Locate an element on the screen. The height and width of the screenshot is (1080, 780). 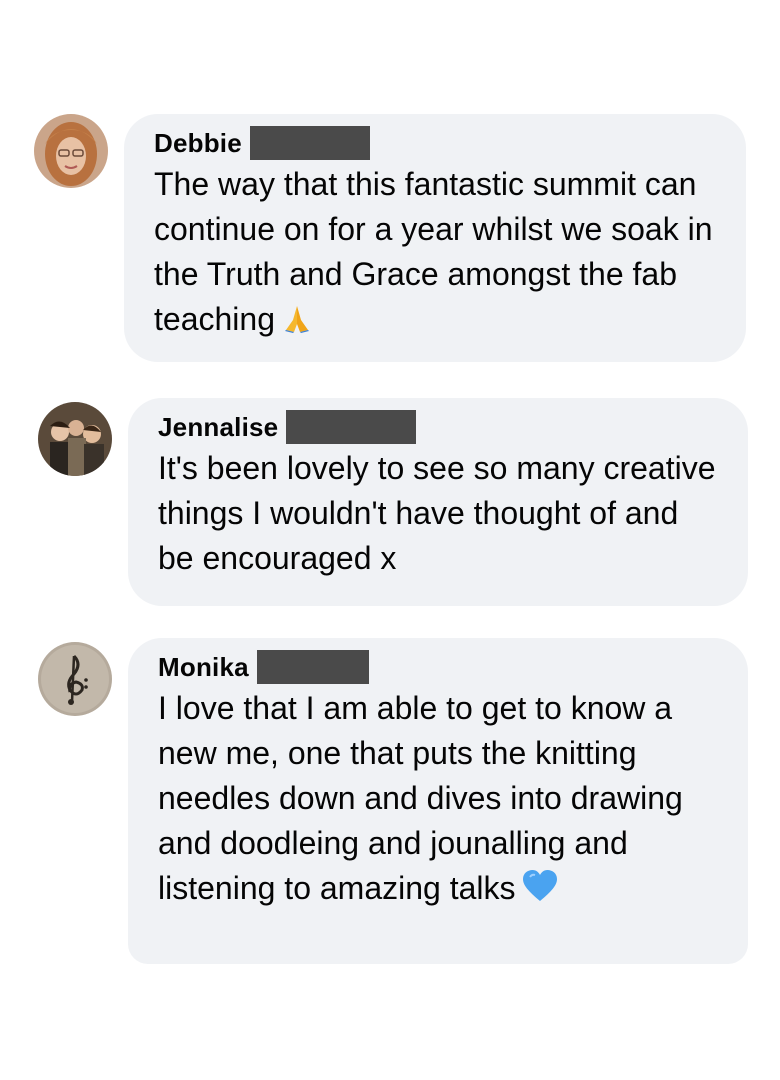
comment-author: Monika is located at coordinates (203, 667).